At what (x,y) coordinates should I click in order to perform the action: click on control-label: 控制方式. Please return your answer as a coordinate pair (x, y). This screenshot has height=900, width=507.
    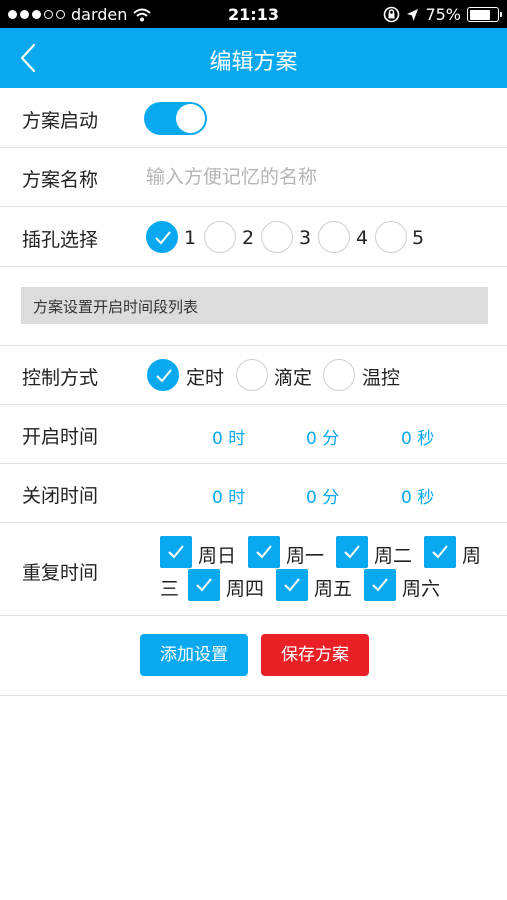
    Looking at the image, I should click on (60, 378).